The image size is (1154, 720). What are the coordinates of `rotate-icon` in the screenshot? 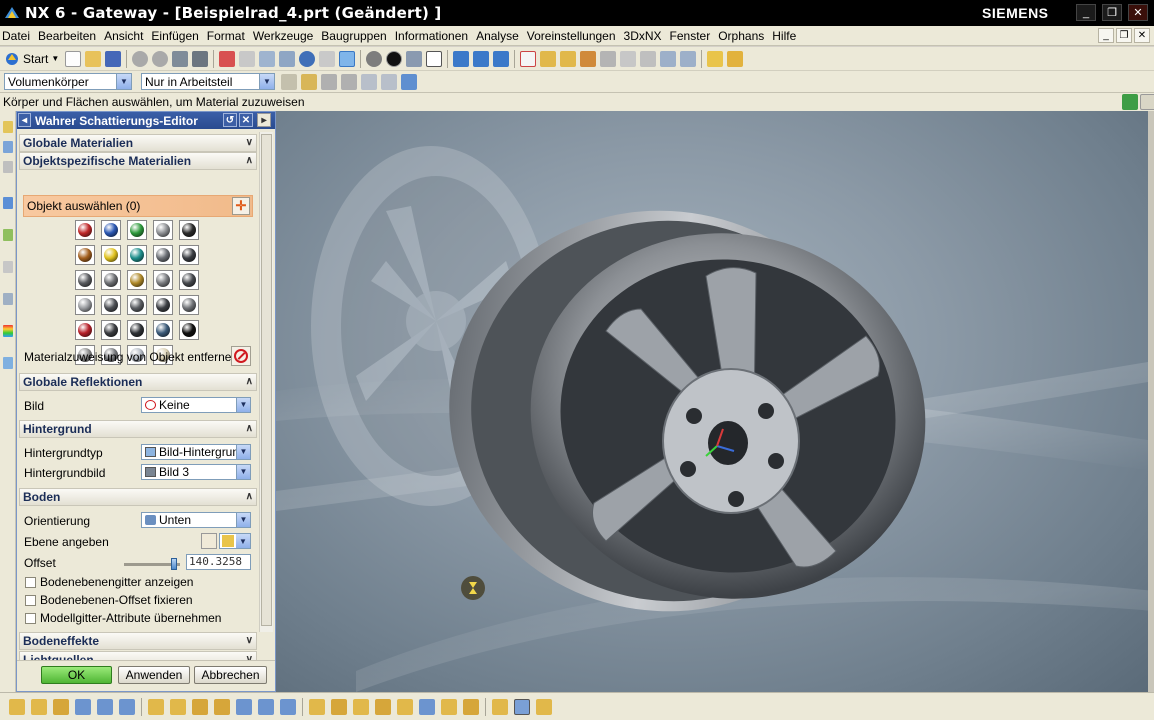 It's located at (307, 58).